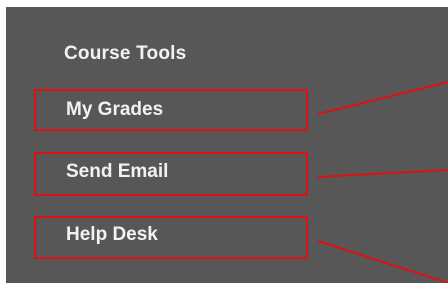 Image resolution: width=448 pixels, height=283 pixels. I want to click on course-tools-heading: Course Tools, so click(125, 53).